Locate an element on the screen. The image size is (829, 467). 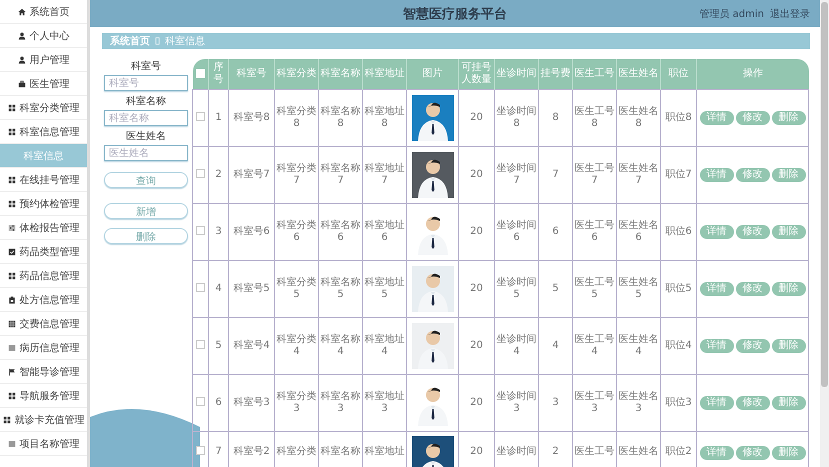
table-cell: 科室号5 is located at coordinates (251, 288).